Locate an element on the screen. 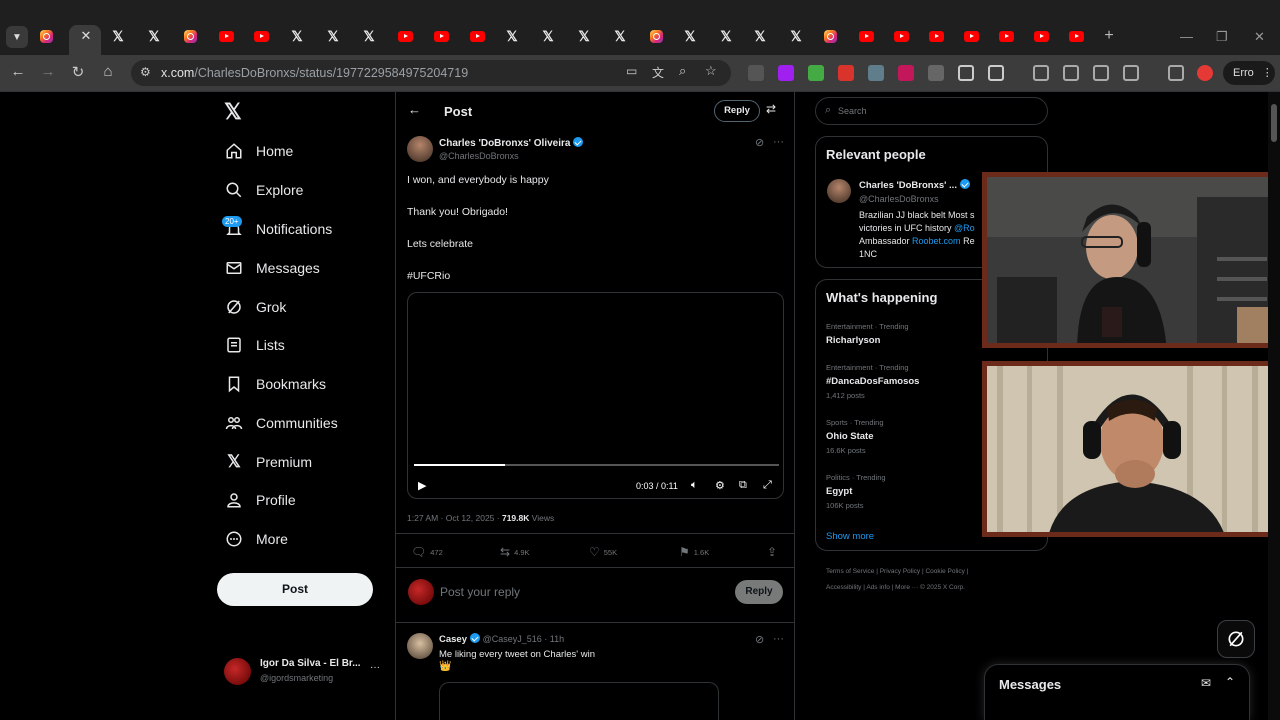 The image size is (1280, 720). key-extension-icon is located at coordinates (1101, 73).